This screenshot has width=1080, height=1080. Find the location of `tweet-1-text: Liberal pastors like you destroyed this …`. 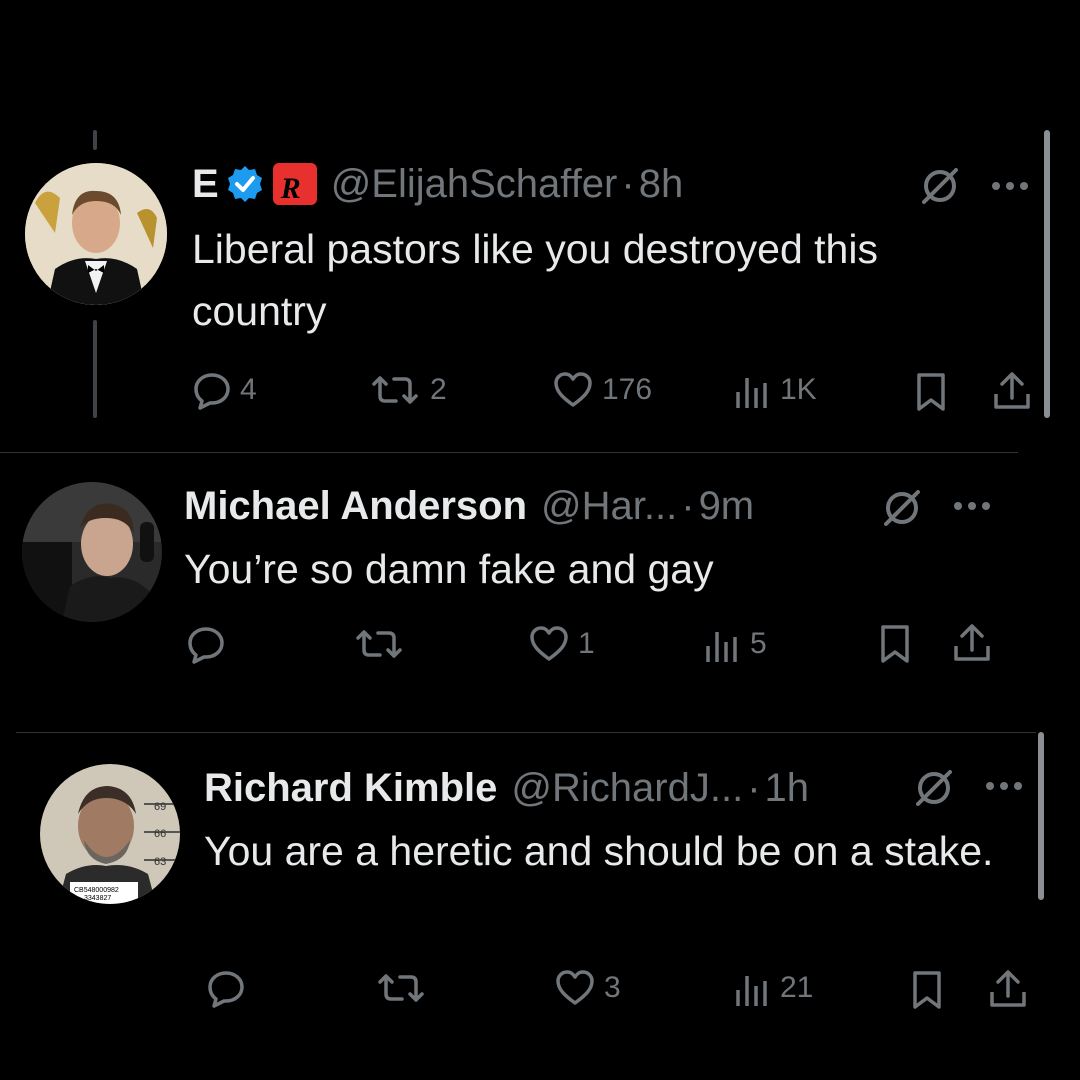

tweet-1-text: Liberal pastors like you destroyed this … is located at coordinates (535, 280).